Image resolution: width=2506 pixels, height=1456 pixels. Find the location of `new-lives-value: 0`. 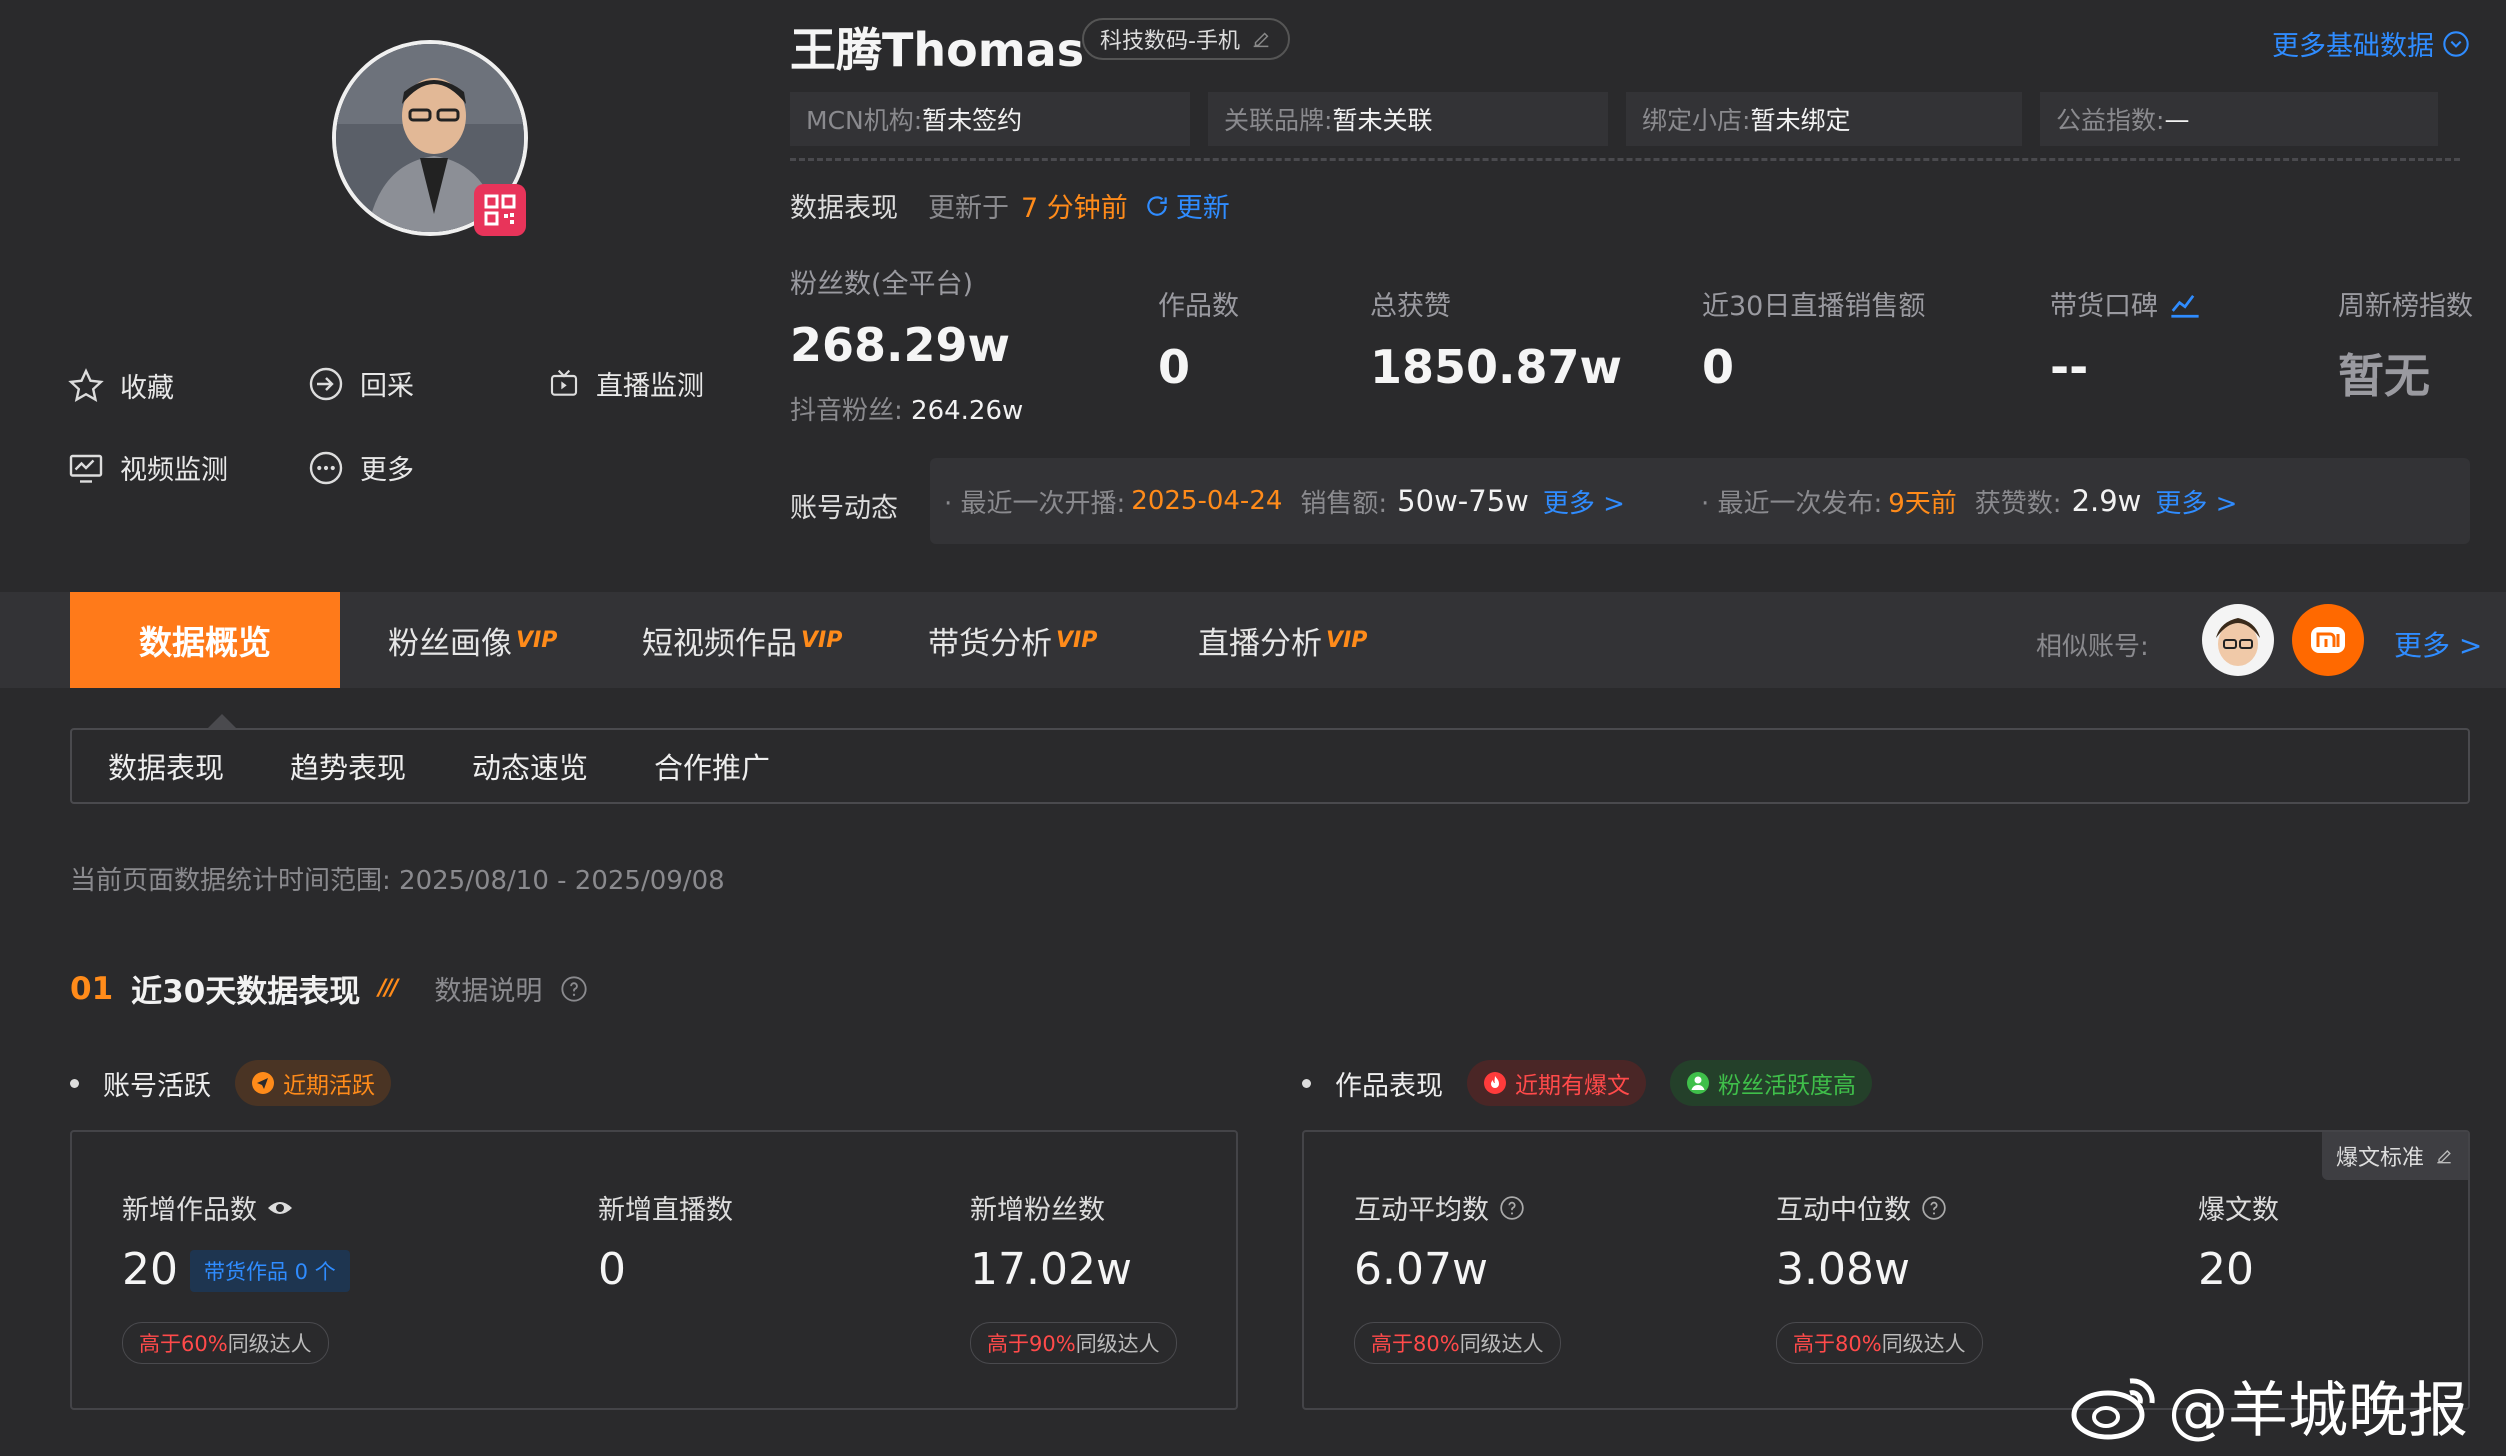

new-lives-value: 0 is located at coordinates (612, 1269).